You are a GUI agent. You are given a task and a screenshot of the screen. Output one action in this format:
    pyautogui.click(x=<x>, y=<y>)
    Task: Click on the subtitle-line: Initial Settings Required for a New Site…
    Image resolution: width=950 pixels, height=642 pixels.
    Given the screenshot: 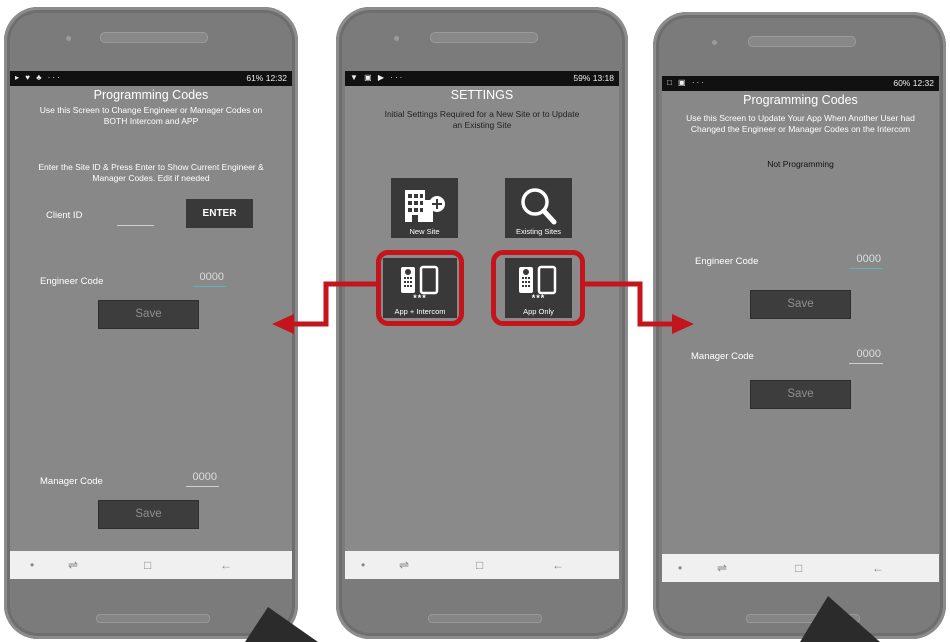 What is the action you would take?
    pyautogui.click(x=482, y=114)
    